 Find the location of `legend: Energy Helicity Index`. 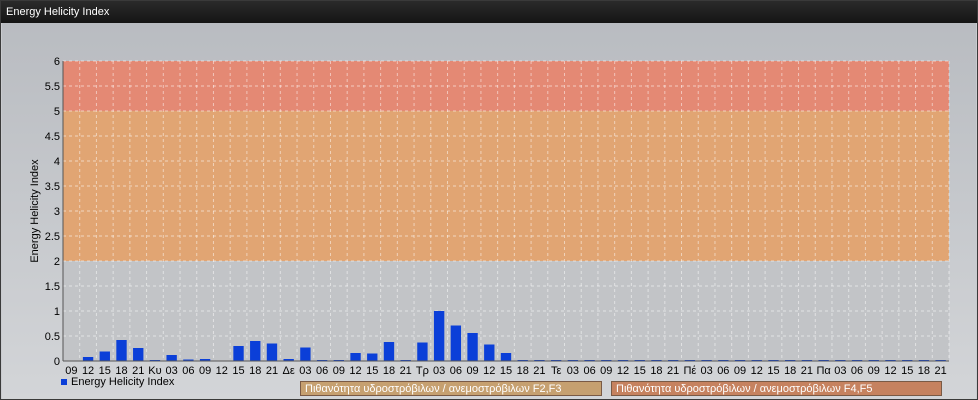

legend: Energy Helicity Index is located at coordinates (117, 382).